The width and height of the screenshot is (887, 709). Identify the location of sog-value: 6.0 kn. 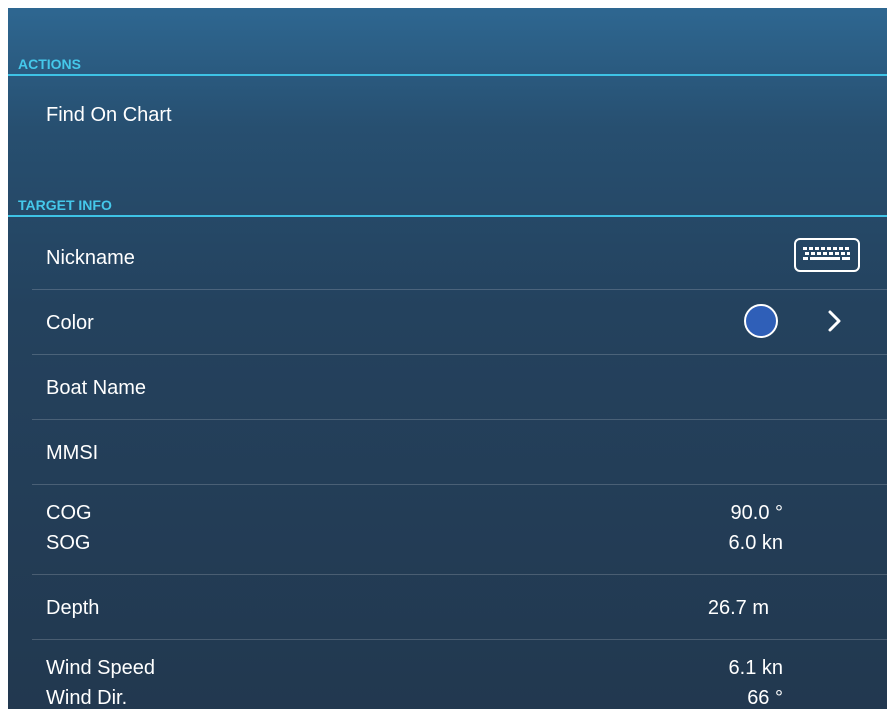
(755, 543).